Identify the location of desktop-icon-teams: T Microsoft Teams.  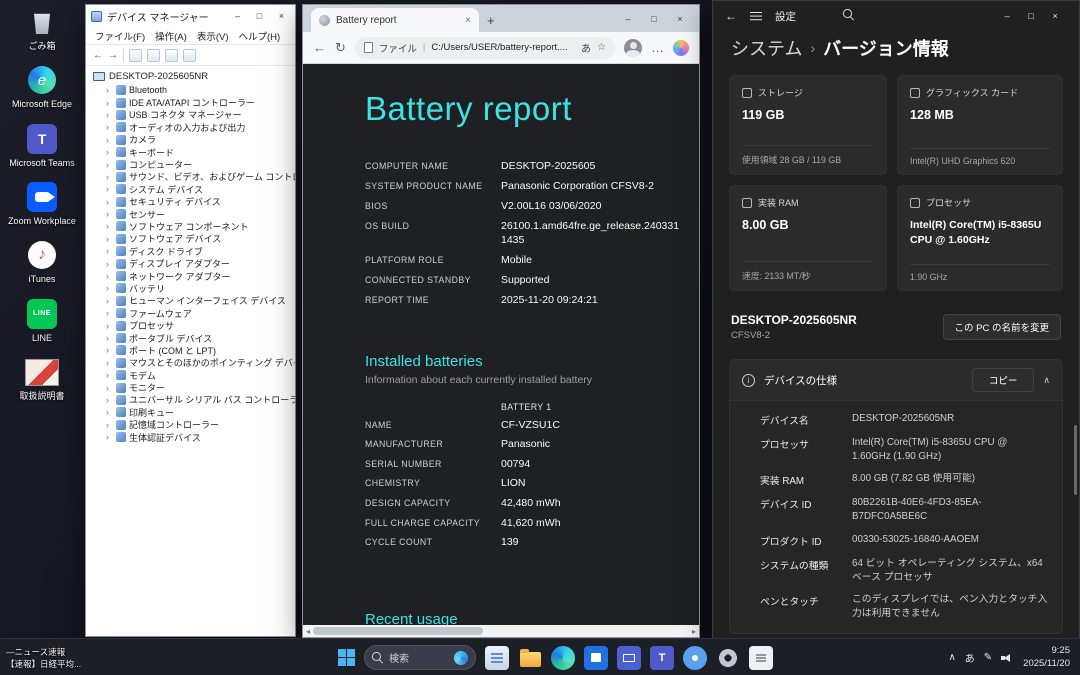
(42, 145).